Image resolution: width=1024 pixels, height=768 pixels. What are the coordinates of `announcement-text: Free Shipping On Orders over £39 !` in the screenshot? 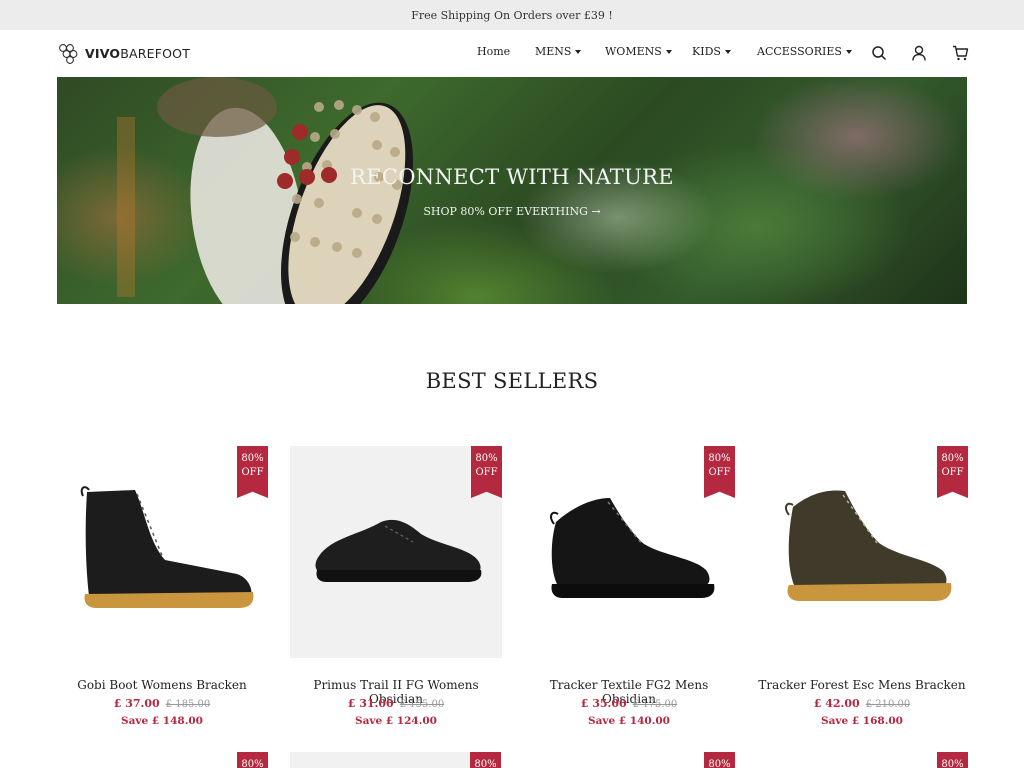 It's located at (512, 15).